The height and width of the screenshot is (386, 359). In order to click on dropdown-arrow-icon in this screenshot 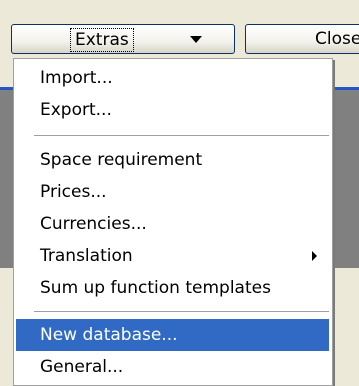, I will do `click(196, 39)`.